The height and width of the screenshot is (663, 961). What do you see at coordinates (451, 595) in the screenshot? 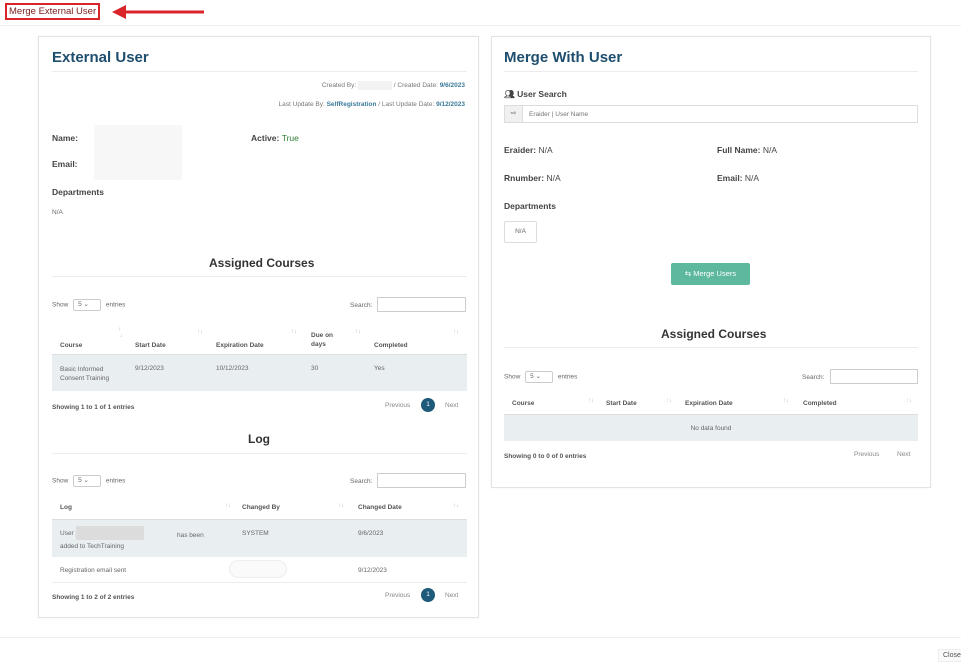
I see `log-next-button: Next` at bounding box center [451, 595].